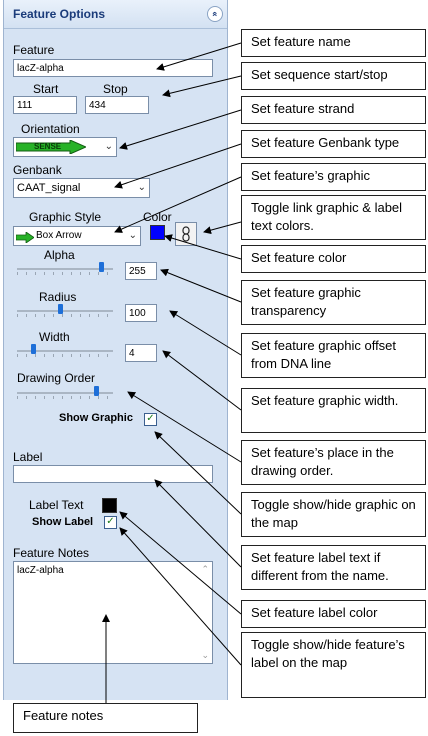  What do you see at coordinates (222, 228) in the screenshot?
I see `arrow-link-colors` at bounding box center [222, 228].